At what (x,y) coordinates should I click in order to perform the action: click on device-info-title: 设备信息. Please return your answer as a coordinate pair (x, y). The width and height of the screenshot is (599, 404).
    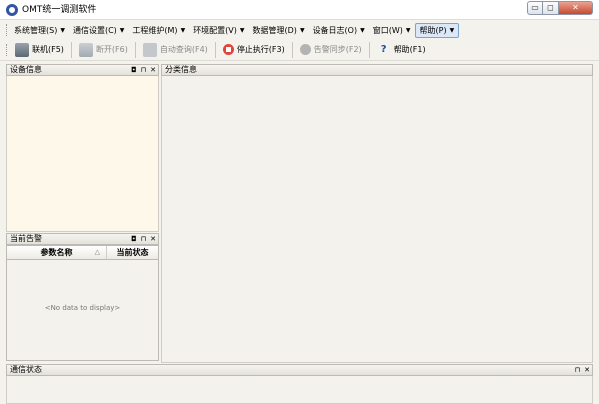
    Looking at the image, I should click on (26, 69).